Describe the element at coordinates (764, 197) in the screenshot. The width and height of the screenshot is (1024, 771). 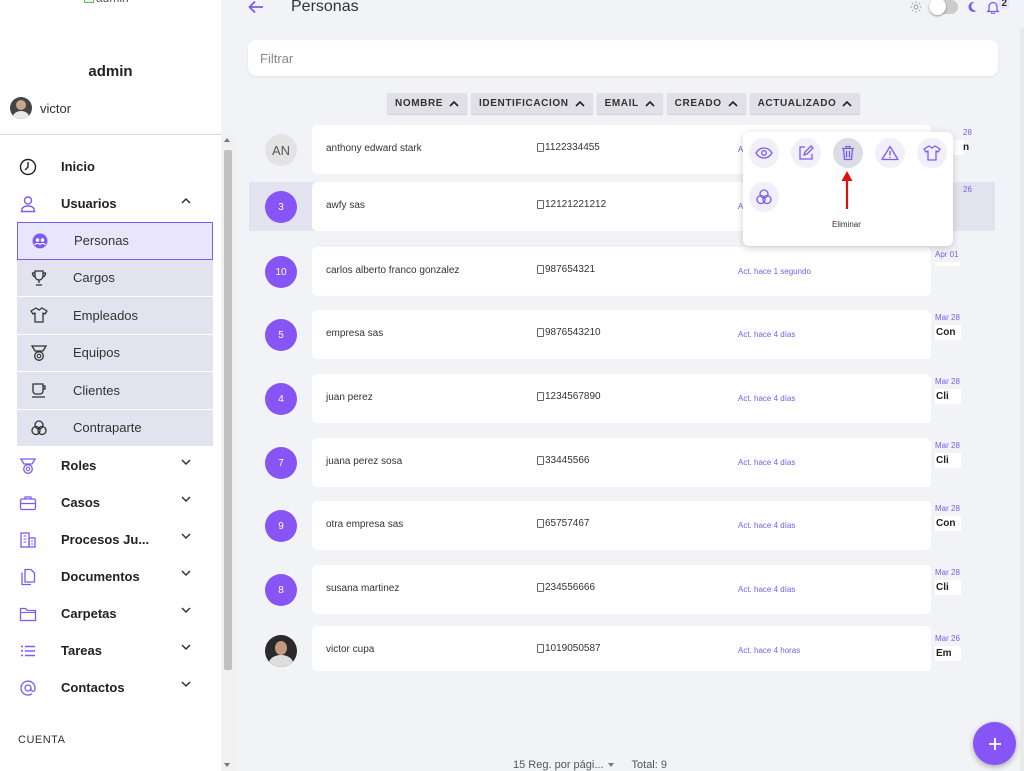
I see `counterpart-button` at that location.